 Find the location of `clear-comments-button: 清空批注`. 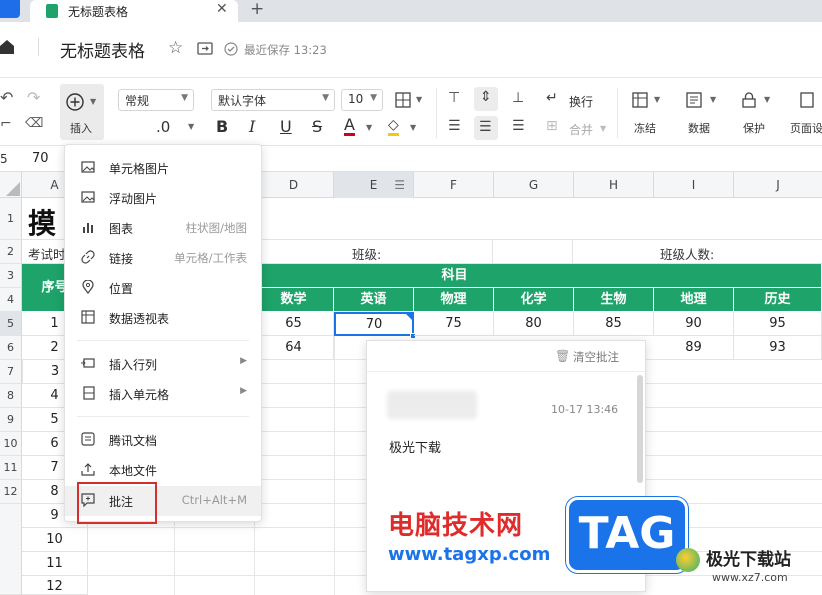

clear-comments-button: 清空批注 is located at coordinates (596, 357).